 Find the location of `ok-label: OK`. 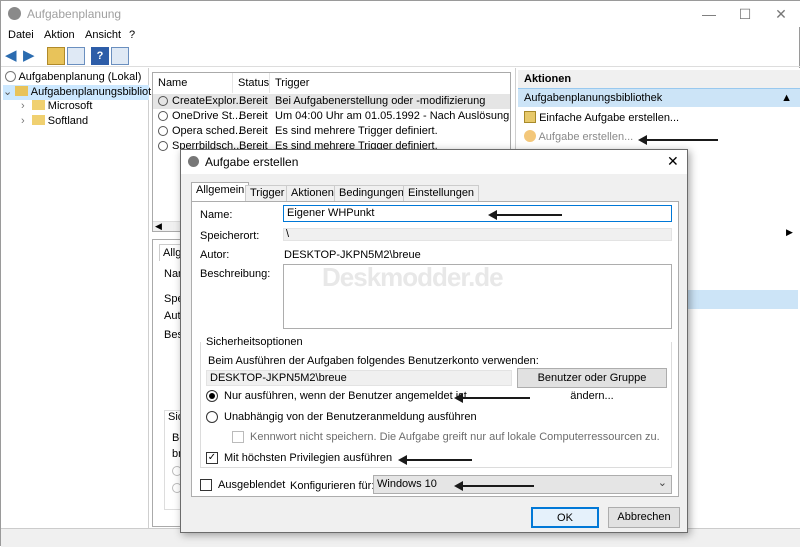

ok-label: OK is located at coordinates (565, 518).